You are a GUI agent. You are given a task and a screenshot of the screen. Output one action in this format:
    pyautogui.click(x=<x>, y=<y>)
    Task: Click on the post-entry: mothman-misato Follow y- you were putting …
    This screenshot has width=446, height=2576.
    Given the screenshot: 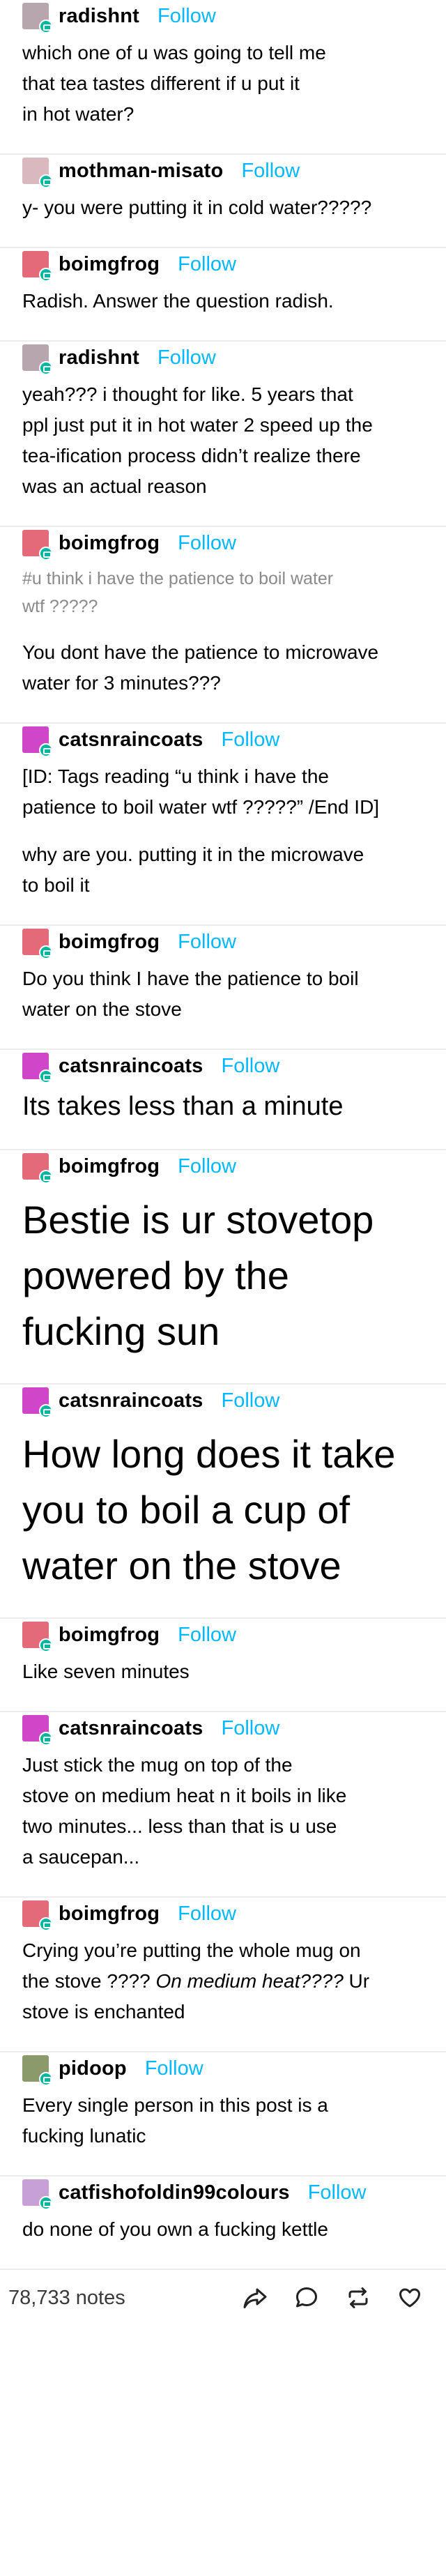 What is the action you would take?
    pyautogui.click(x=223, y=202)
    